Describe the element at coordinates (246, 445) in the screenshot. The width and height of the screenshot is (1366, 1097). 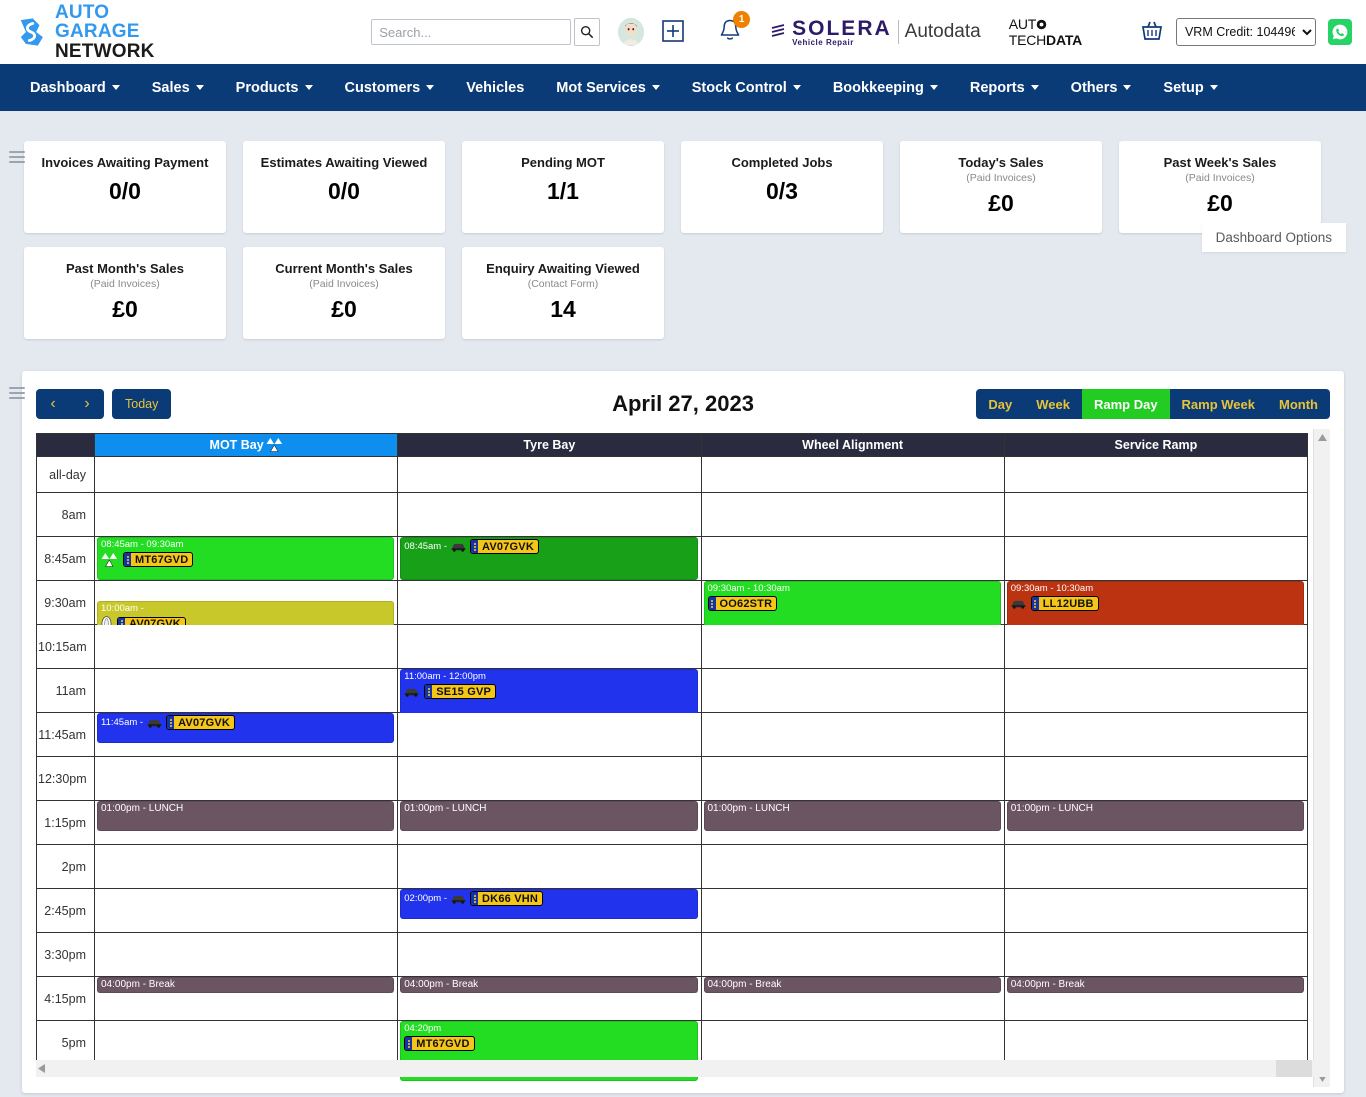
I see `calendar-column-header-mot-bay: MOT Bay` at that location.